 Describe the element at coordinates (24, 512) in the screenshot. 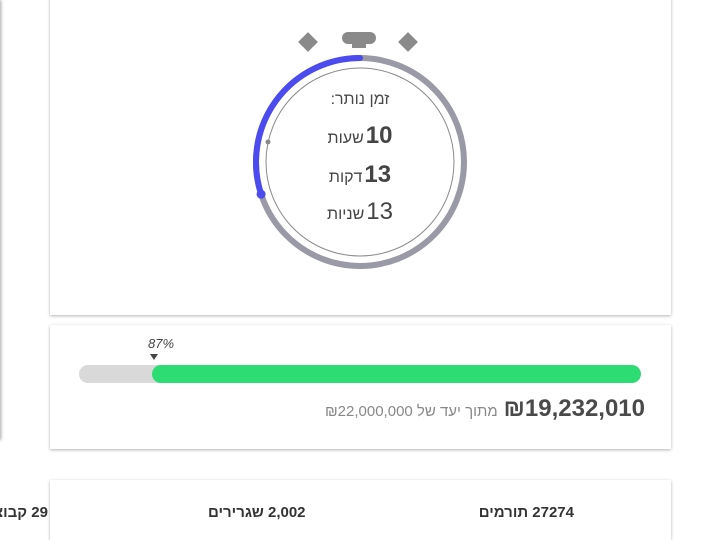

I see `groups-count: 29 קבוצ` at that location.